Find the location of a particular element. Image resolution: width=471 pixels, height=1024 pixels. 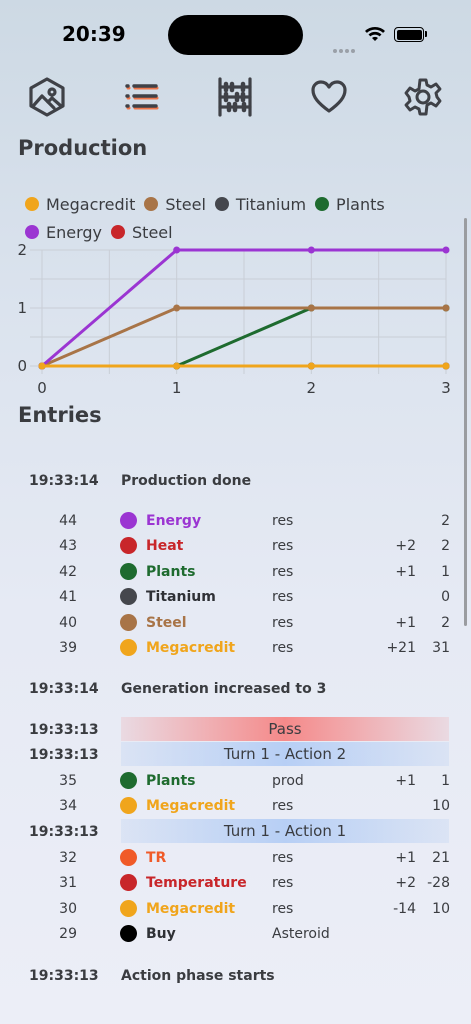

entry-value: 0 is located at coordinates (445, 596).